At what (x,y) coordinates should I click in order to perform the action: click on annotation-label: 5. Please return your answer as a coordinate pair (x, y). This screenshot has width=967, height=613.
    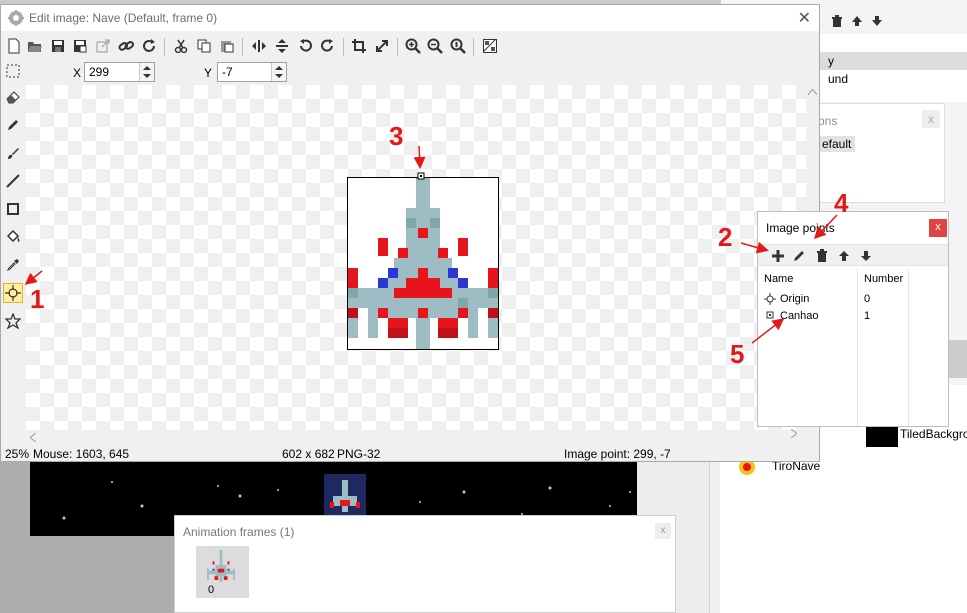
    Looking at the image, I should click on (737, 354).